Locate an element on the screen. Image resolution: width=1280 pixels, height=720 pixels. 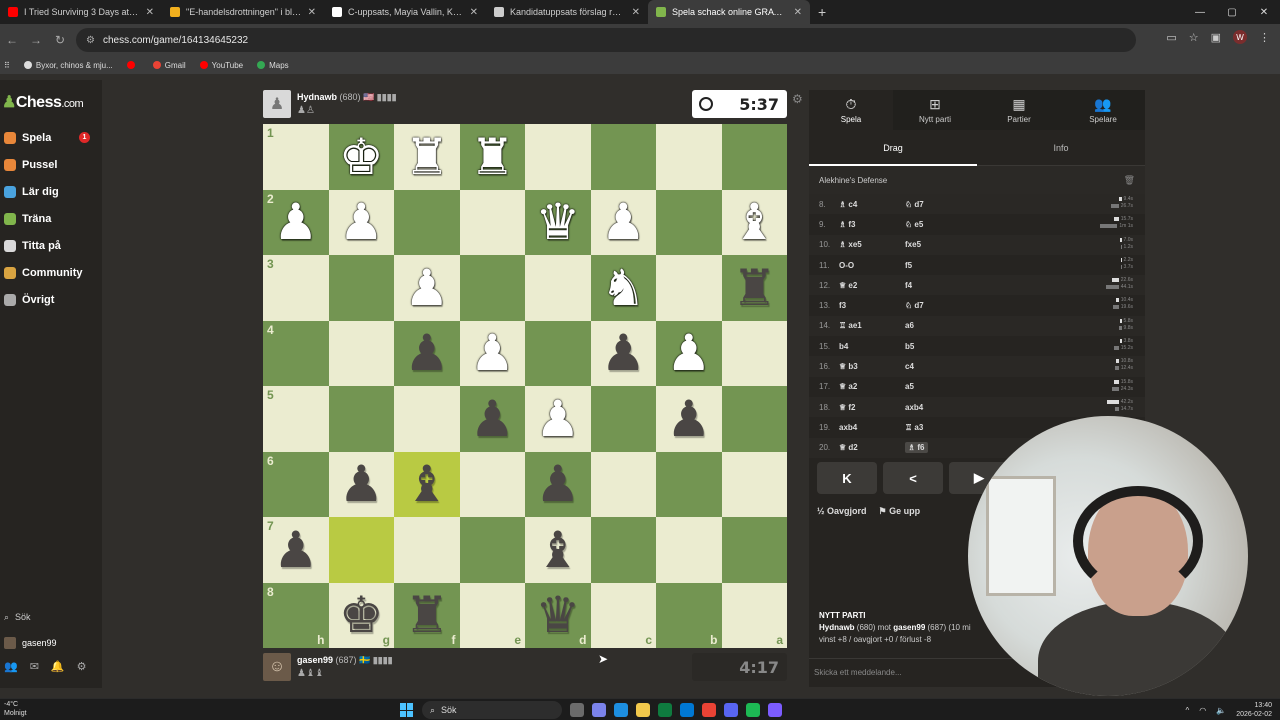
reload-icon: ↻ is located at coordinates (60, 40).